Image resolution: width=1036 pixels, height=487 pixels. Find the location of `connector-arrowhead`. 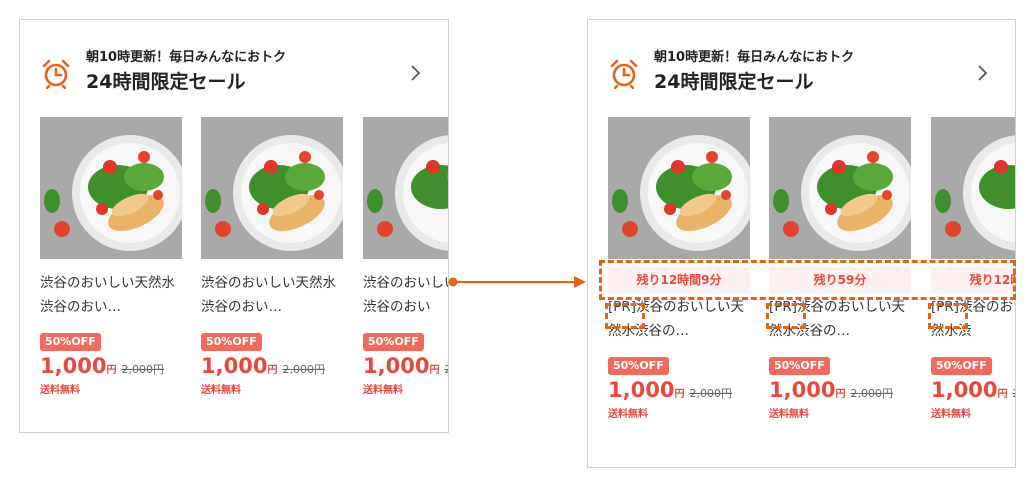

connector-arrowhead is located at coordinates (580, 282).